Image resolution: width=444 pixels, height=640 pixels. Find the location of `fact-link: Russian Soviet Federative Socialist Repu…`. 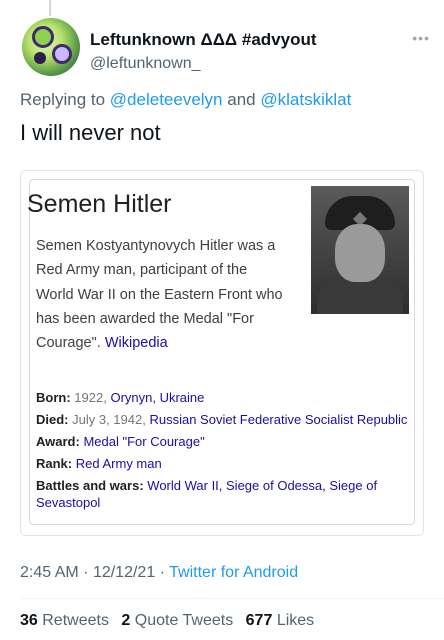

fact-link: Russian Soviet Federative Socialist Repu… is located at coordinates (278, 419).